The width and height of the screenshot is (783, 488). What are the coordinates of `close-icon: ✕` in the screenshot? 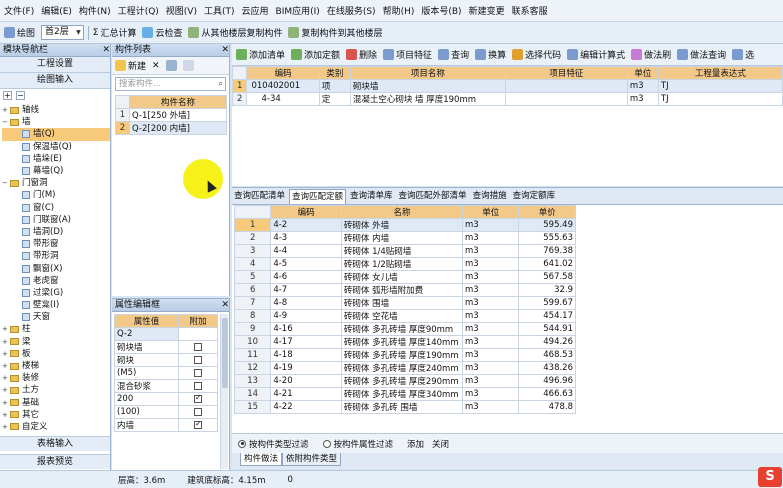 It's located at (225, 305).